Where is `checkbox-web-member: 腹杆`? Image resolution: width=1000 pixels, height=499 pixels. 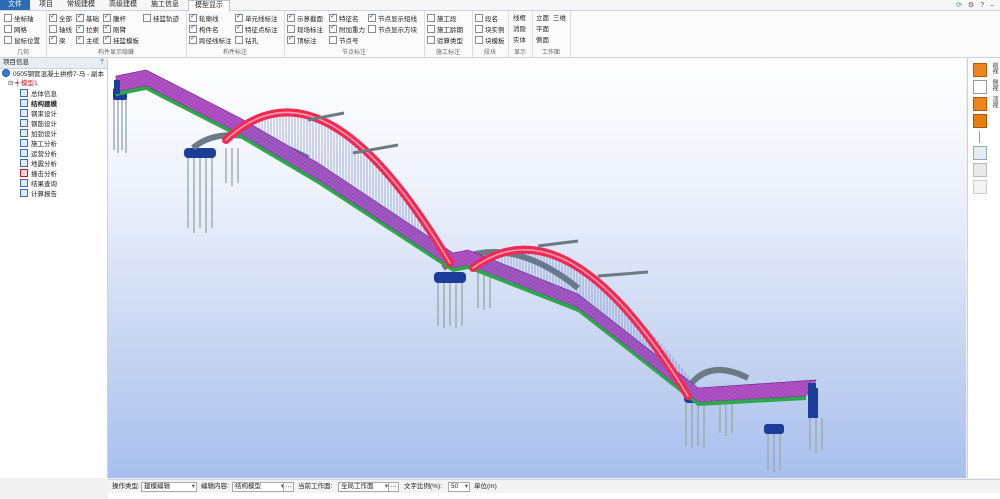 checkbox-web-member: 腹杆 is located at coordinates (114, 17).